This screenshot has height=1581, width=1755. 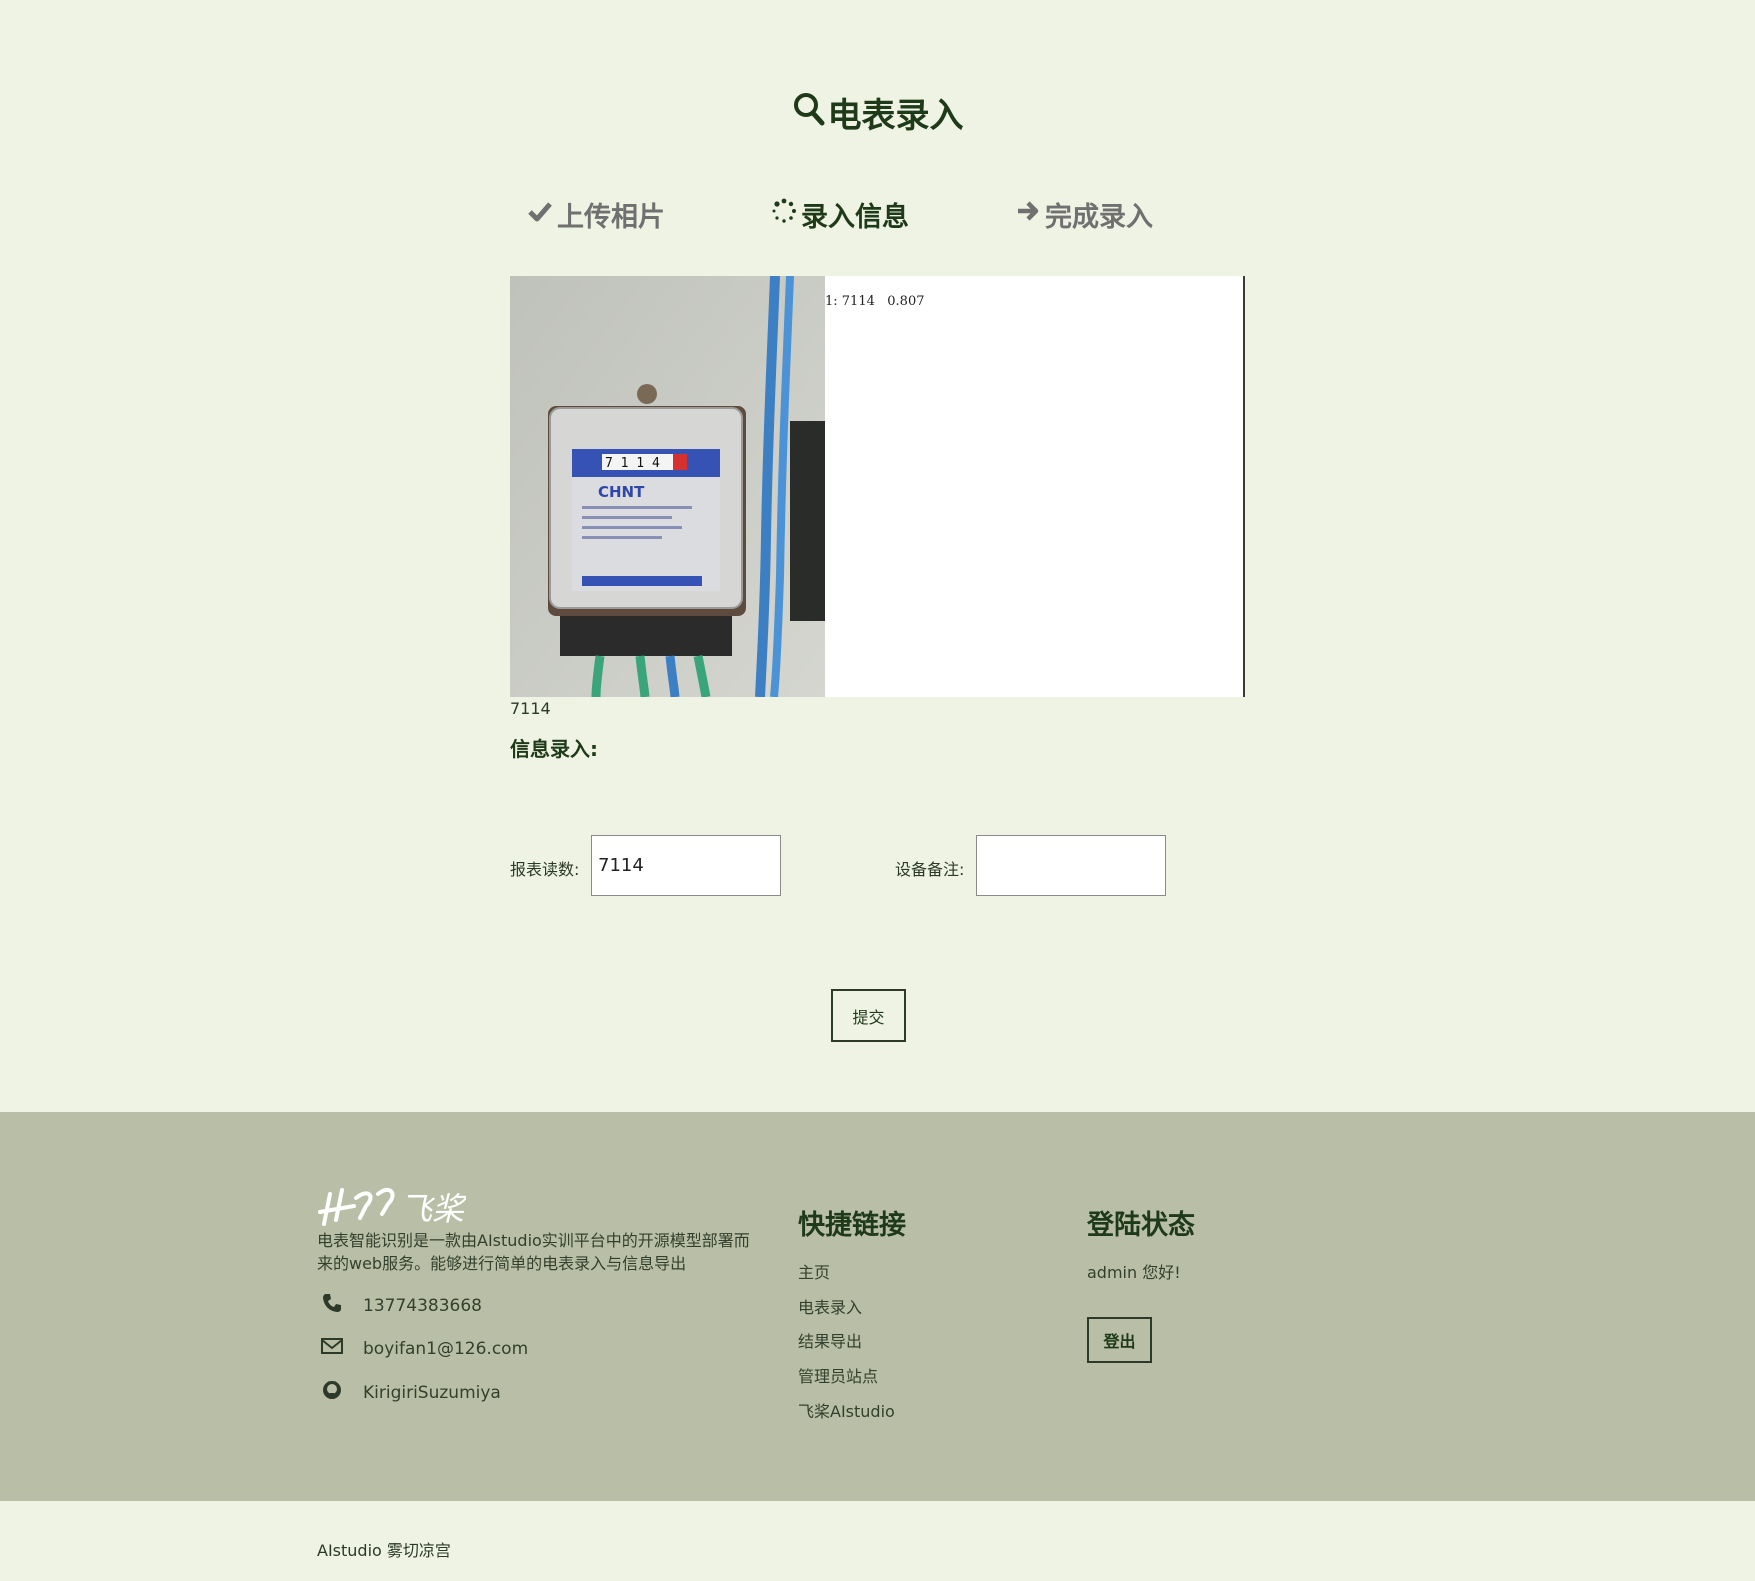 What do you see at coordinates (1141, 1225) in the screenshot?
I see `login-status-heading: 登陆状态` at bounding box center [1141, 1225].